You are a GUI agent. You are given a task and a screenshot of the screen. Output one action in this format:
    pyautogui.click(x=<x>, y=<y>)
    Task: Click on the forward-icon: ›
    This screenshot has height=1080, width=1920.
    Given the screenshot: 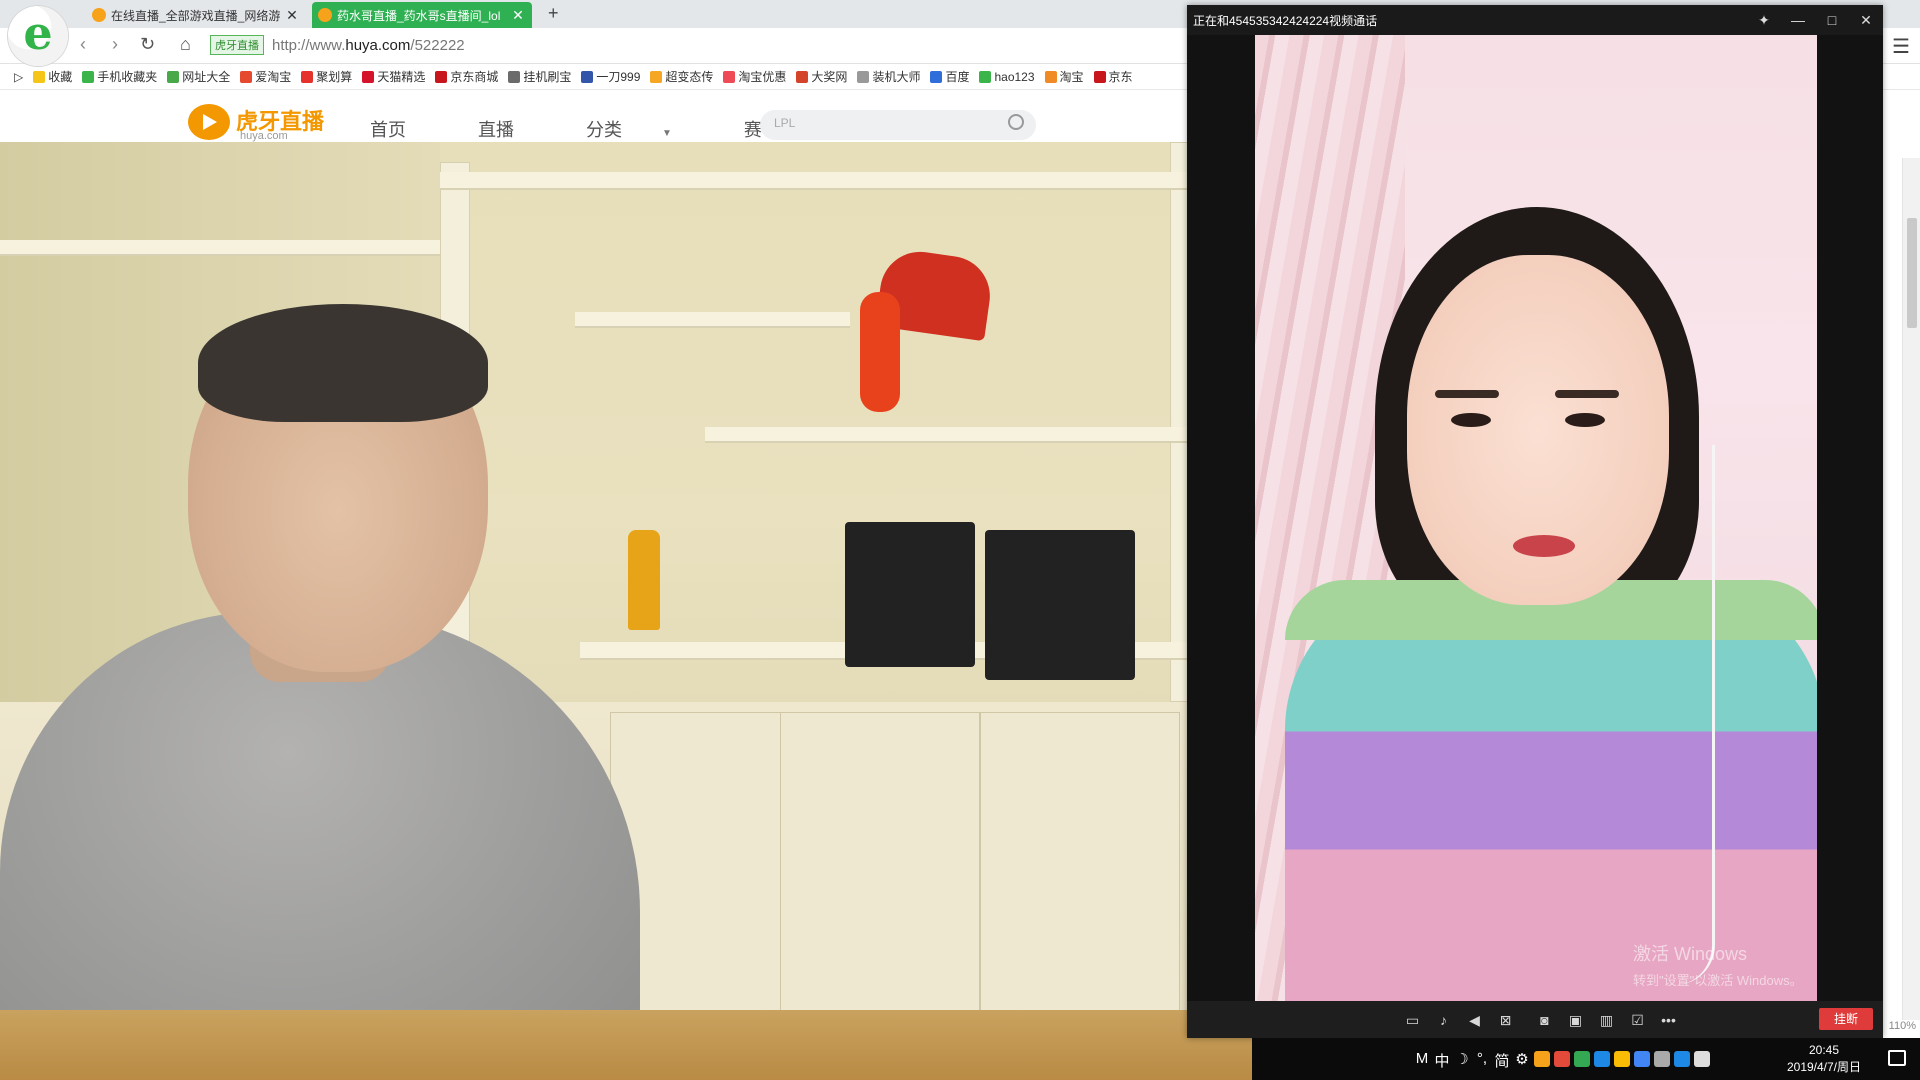 What is the action you would take?
    pyautogui.click(x=115, y=44)
    